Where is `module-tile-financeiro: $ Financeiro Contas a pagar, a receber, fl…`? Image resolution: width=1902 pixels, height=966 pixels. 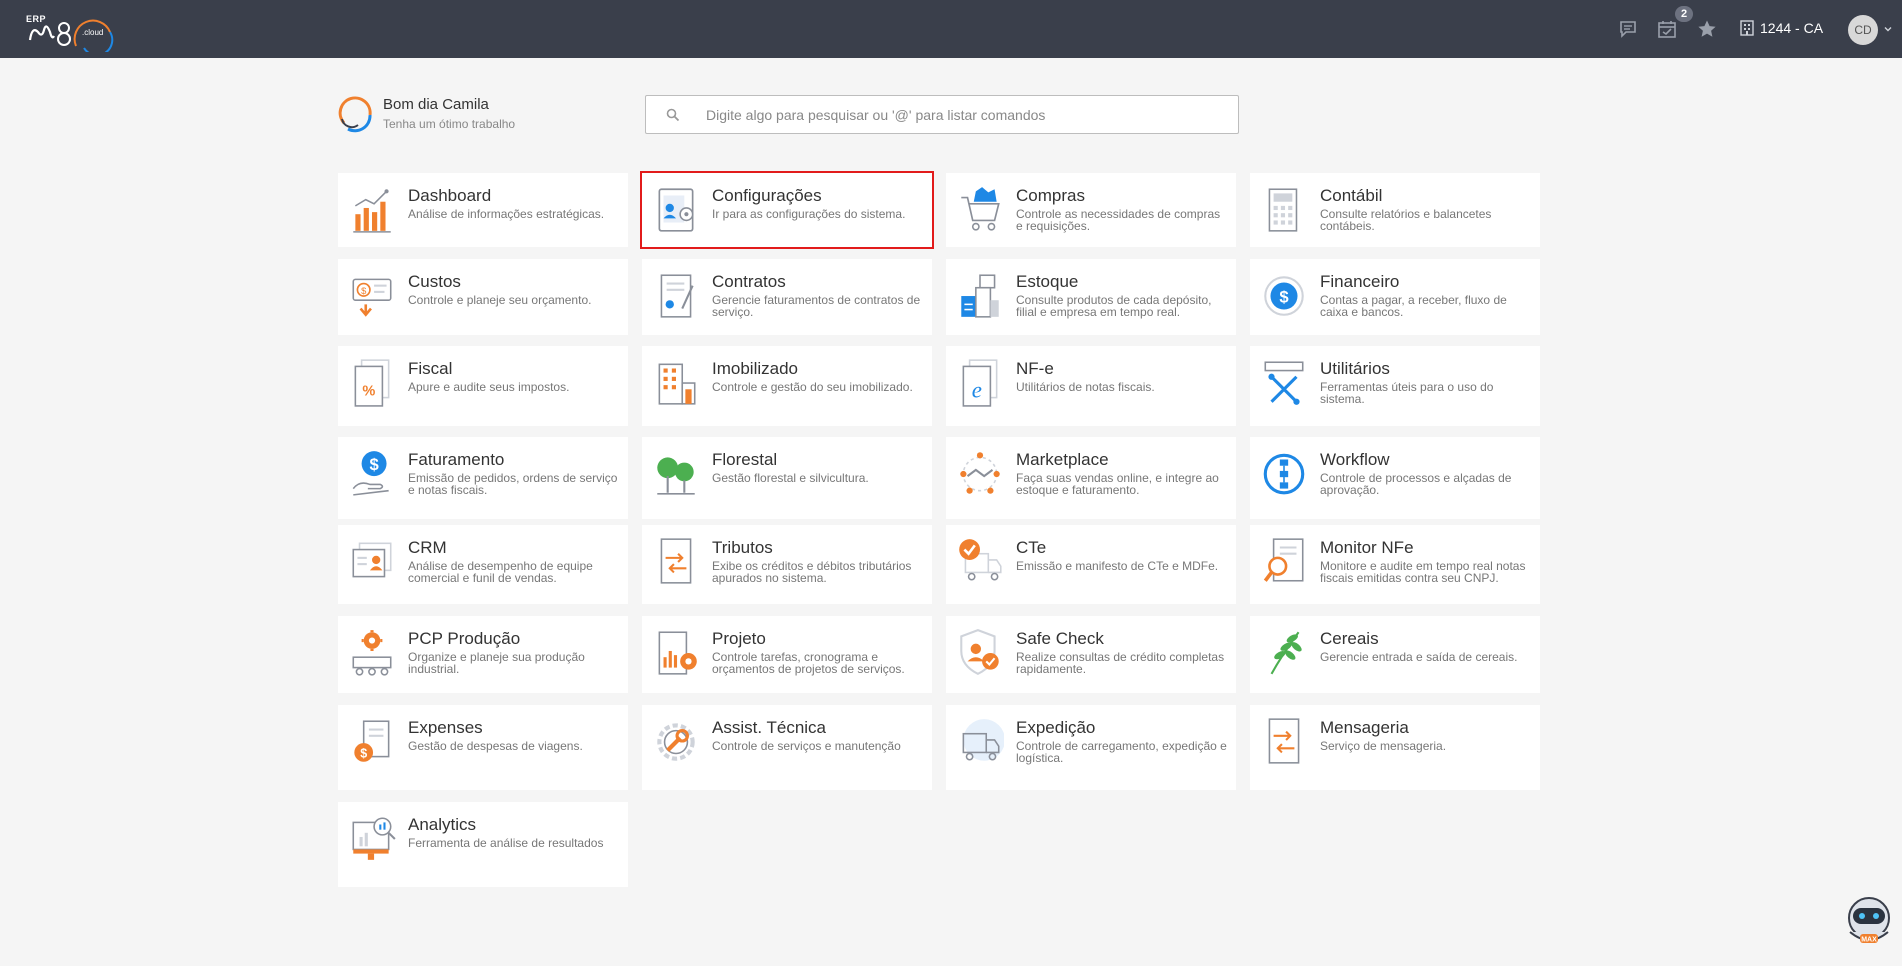 module-tile-financeiro: $ Financeiro Contas a pagar, a receber, fl… is located at coordinates (1395, 297).